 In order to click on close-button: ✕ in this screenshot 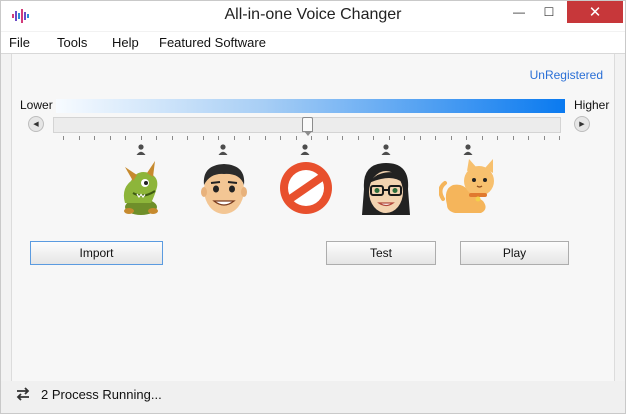, I will do `click(595, 12)`.